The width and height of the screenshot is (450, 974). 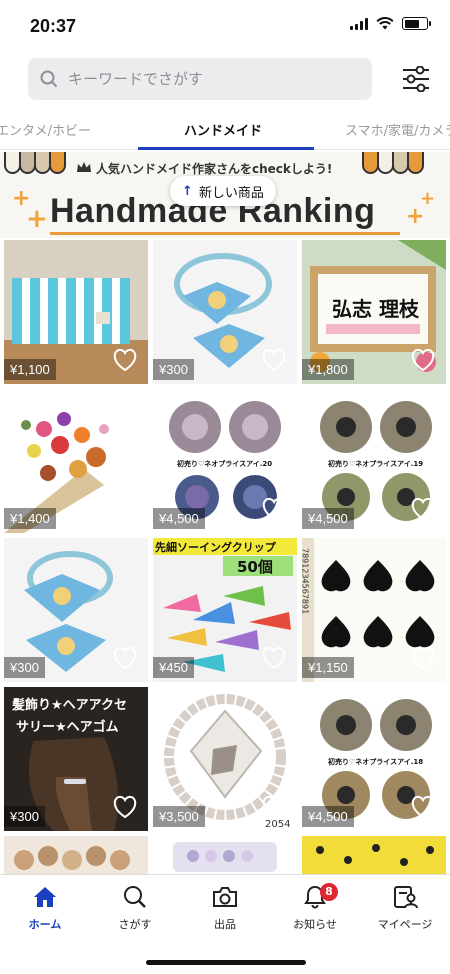 What do you see at coordinates (45, 129) in the screenshot?
I see `tab-entertainment-hobby: エンタメ/ホビー` at bounding box center [45, 129].